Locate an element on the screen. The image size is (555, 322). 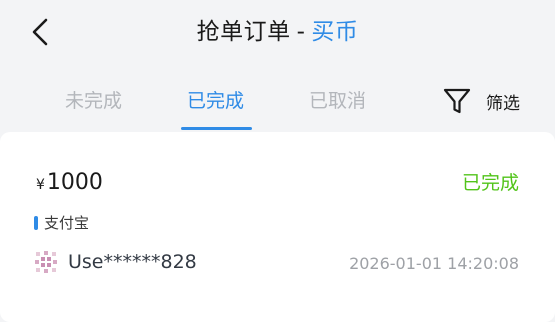
order-amount: ¥ 1000 is located at coordinates (69, 182).